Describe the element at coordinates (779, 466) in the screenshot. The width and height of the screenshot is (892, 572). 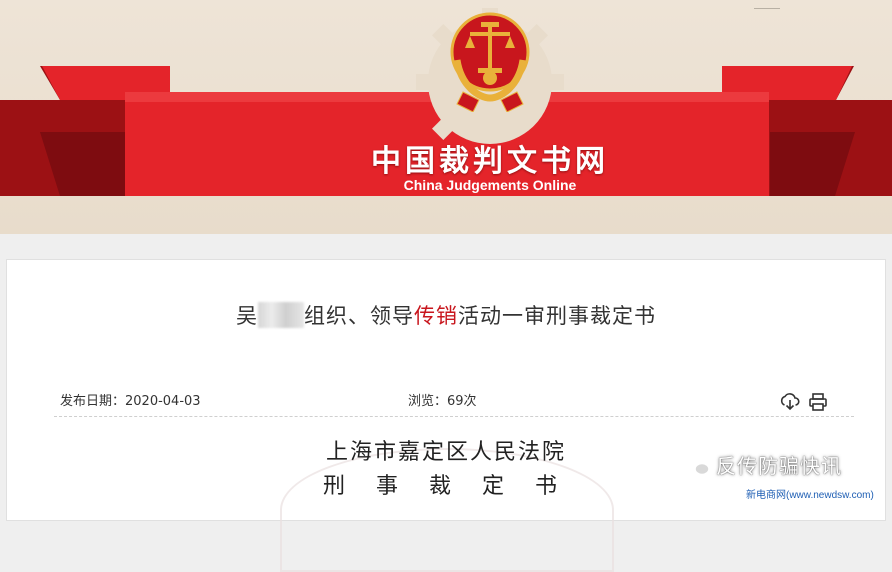
I see `watermark-brand-text: 反传防骗快讯` at that location.